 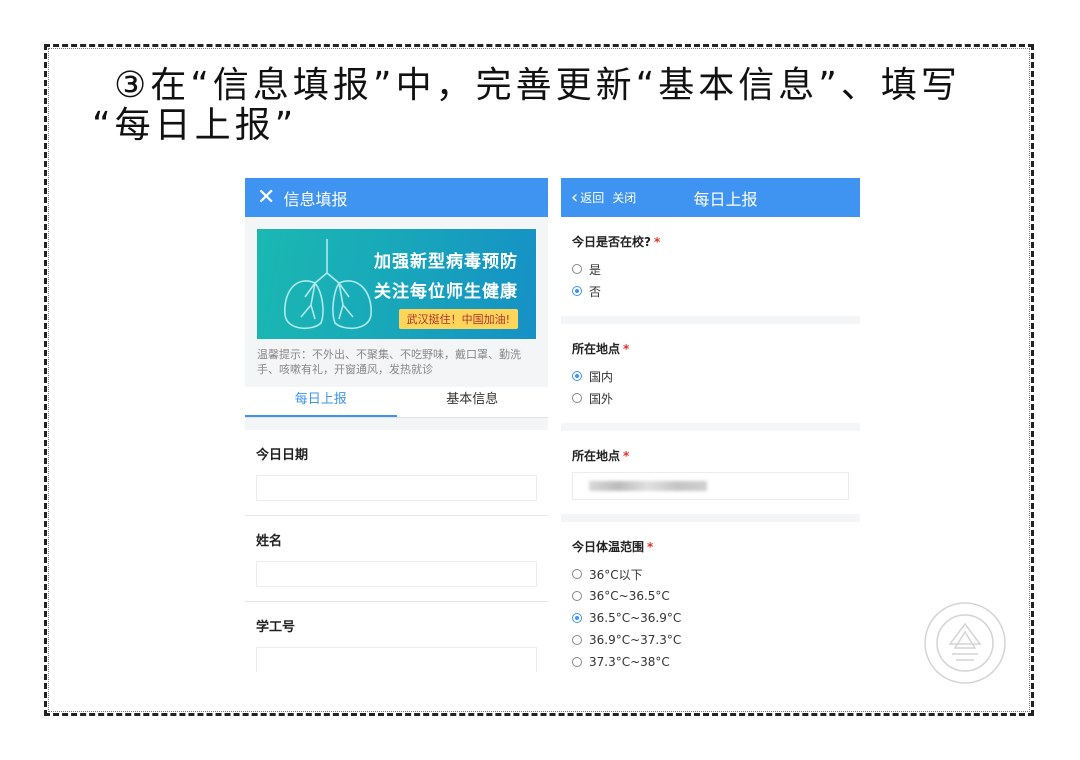 What do you see at coordinates (328, 284) in the screenshot?
I see `lungs-icon` at bounding box center [328, 284].